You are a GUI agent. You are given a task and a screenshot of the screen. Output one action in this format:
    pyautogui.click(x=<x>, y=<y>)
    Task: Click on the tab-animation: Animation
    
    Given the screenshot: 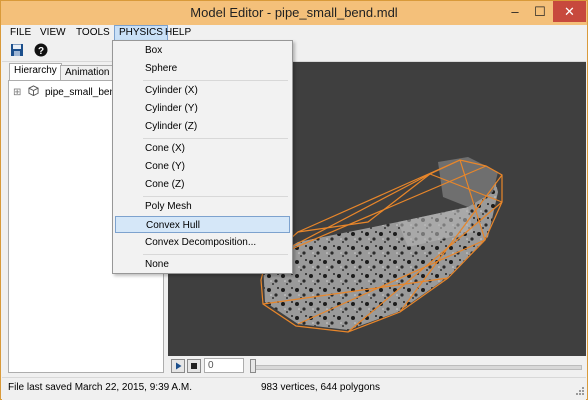 What is the action you would take?
    pyautogui.click(x=87, y=72)
    